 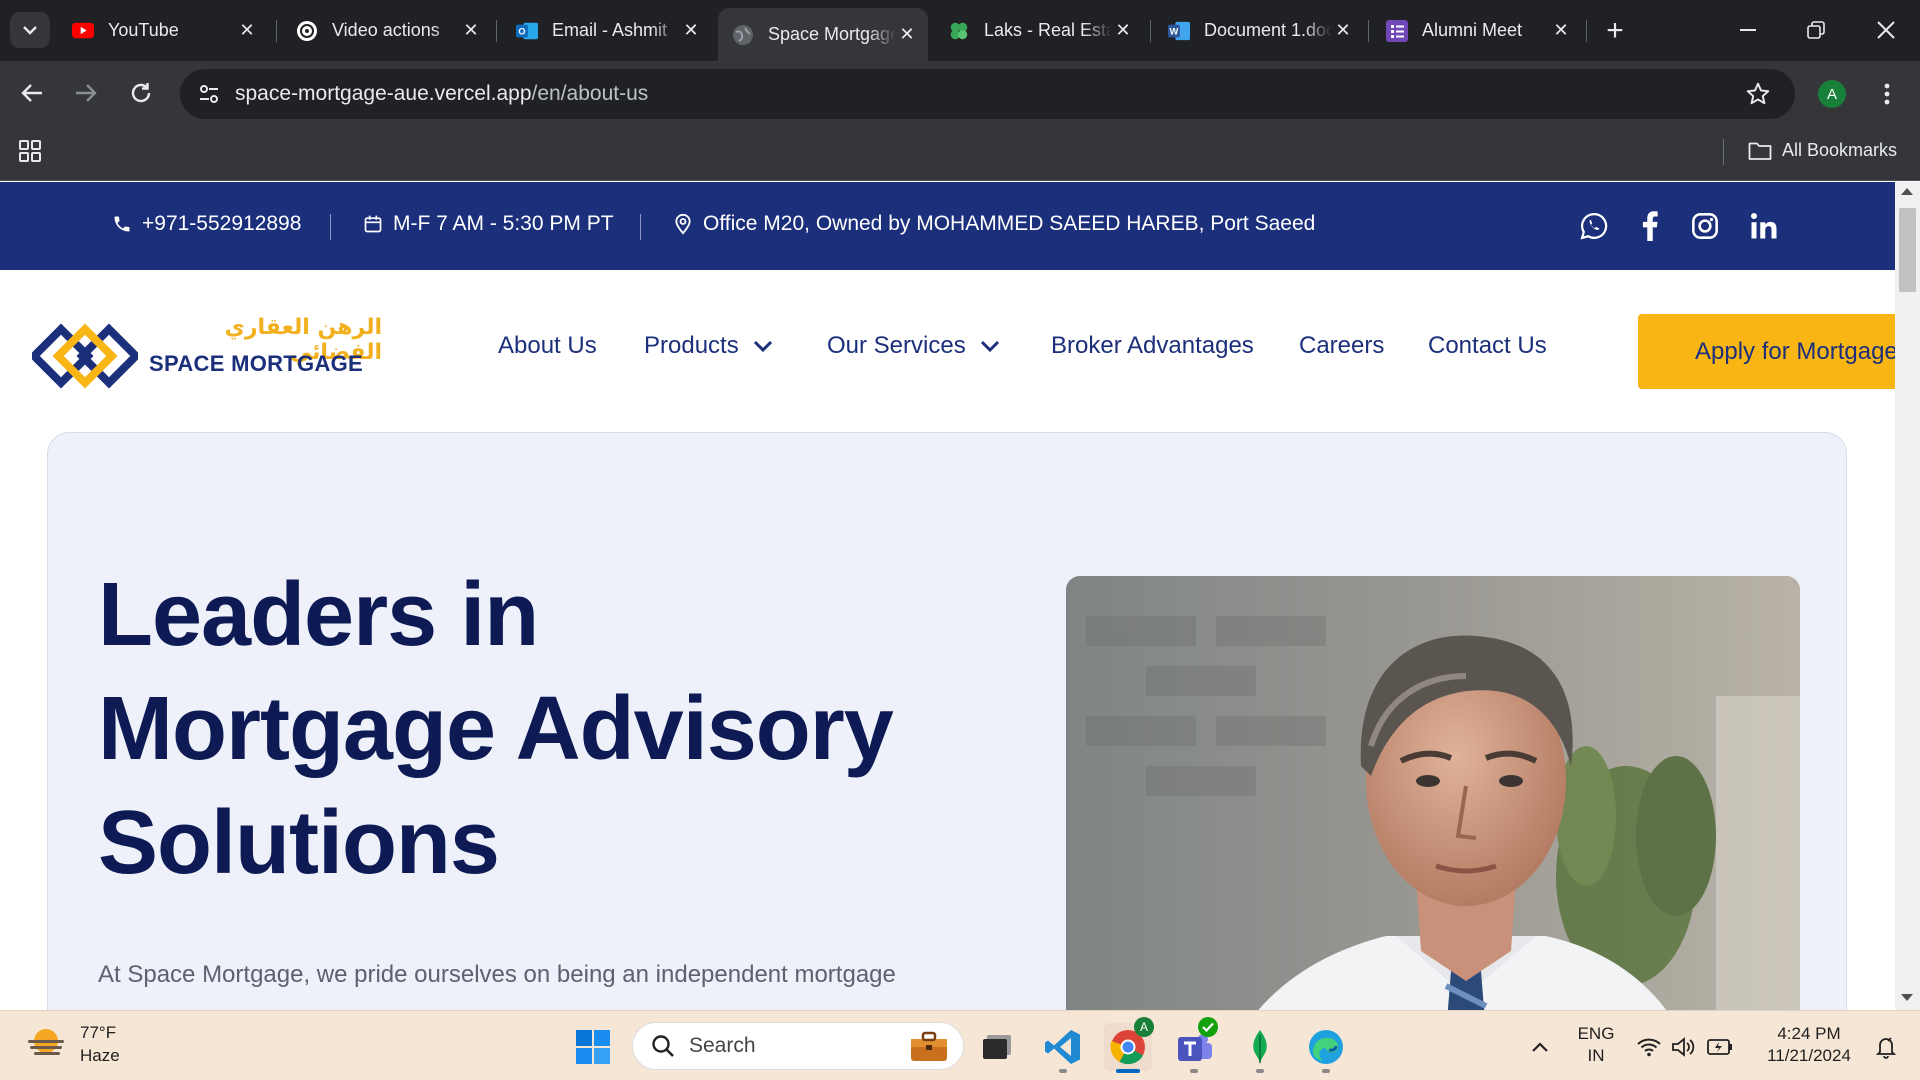 What do you see at coordinates (1594, 226) in the screenshot?
I see `whatsapp-icon` at bounding box center [1594, 226].